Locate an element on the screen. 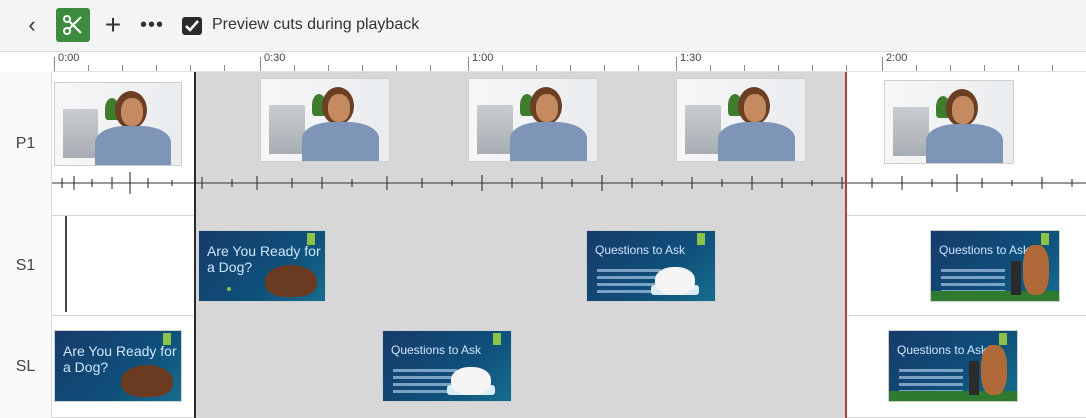 The height and width of the screenshot is (418, 1086). chevron-left-icon: ‹ is located at coordinates (32, 24).